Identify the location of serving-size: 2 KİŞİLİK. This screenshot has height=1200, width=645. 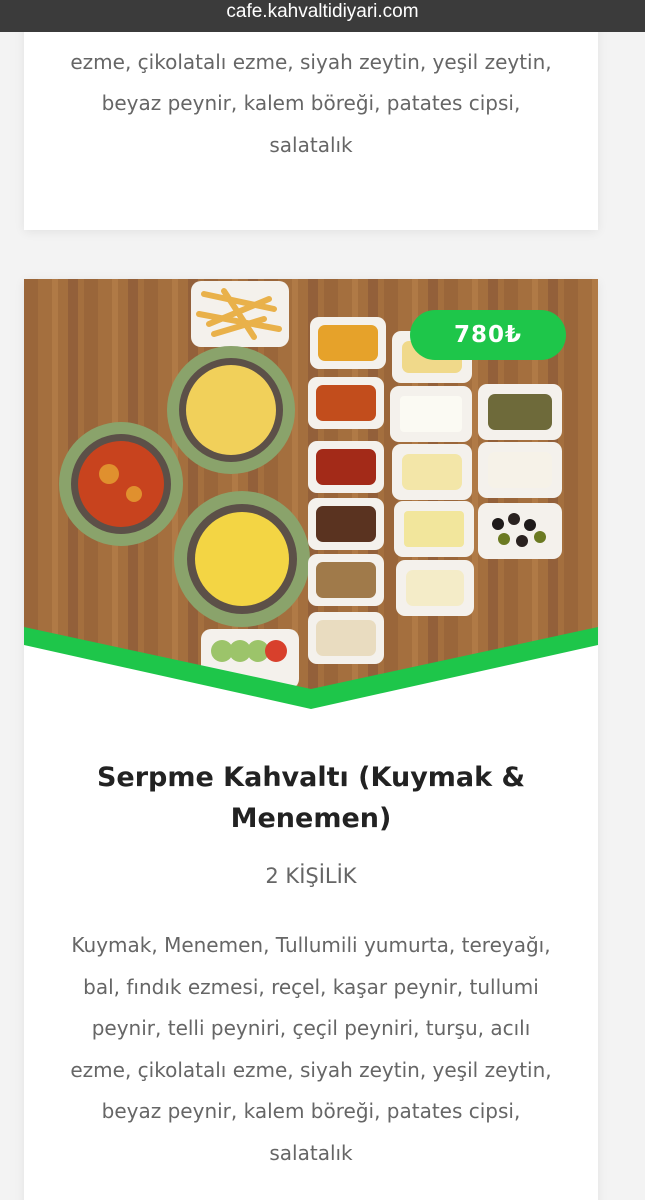
(311, 876).